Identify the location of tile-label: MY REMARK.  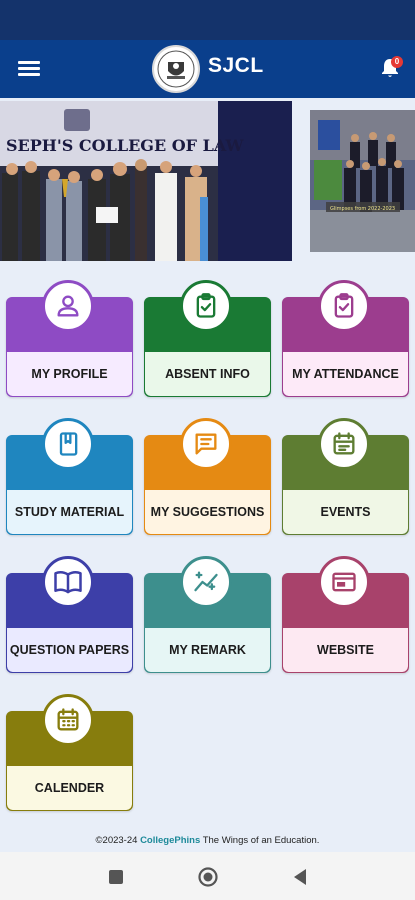
(207, 650).